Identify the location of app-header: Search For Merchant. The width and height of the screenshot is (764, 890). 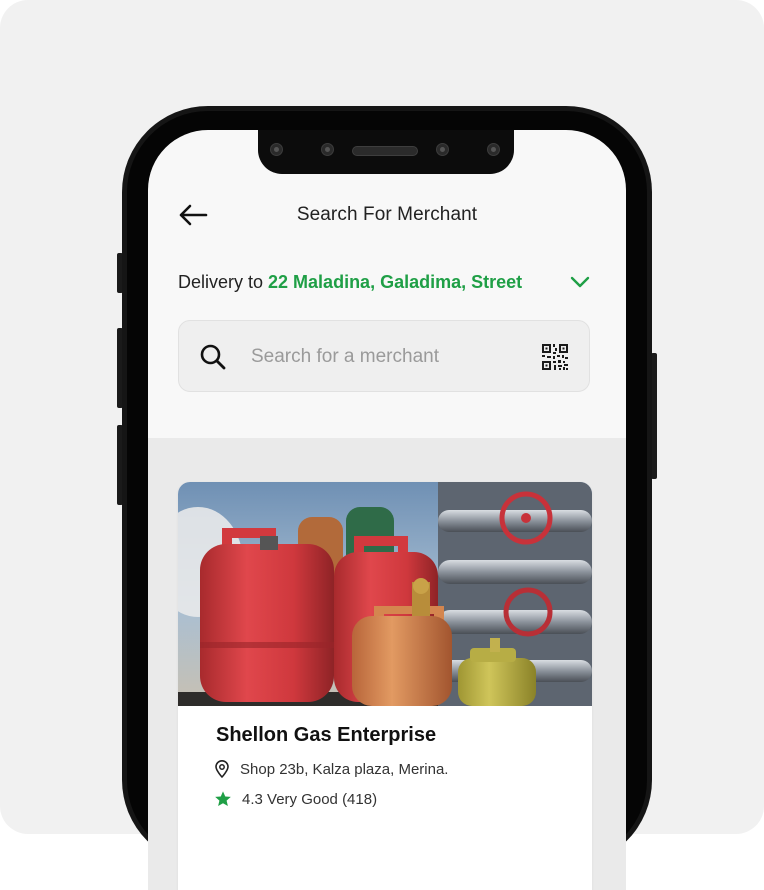
(387, 215).